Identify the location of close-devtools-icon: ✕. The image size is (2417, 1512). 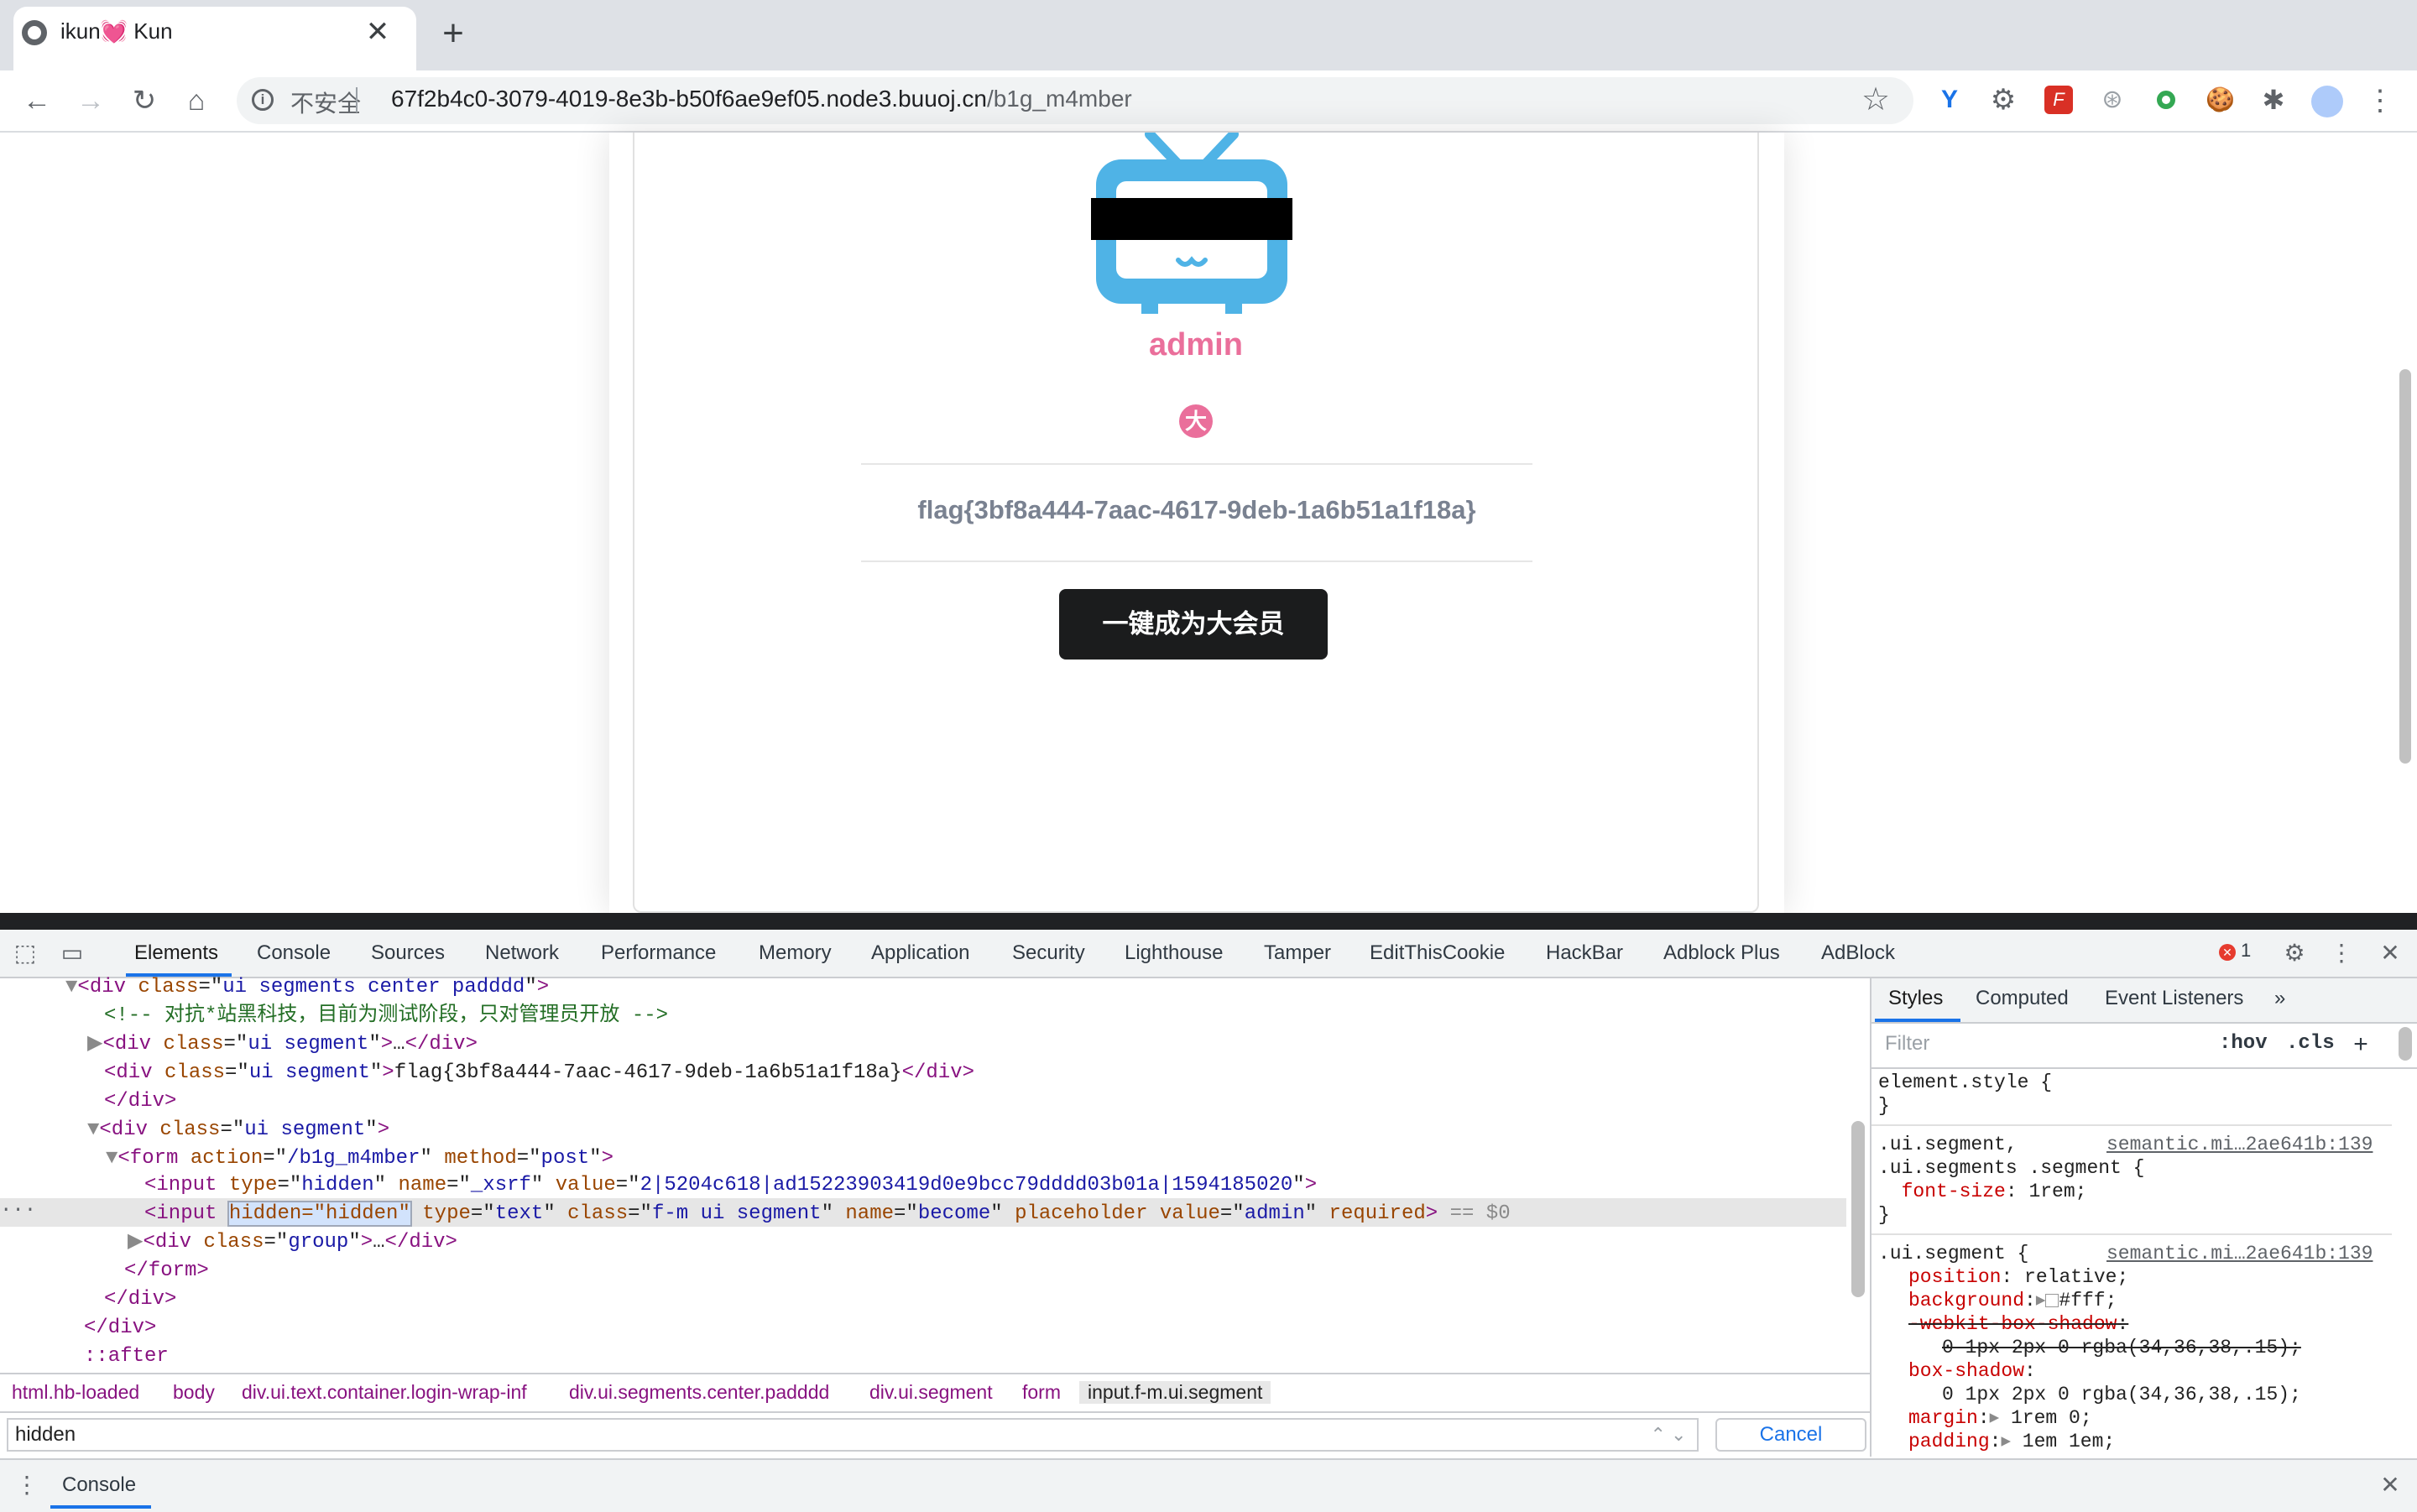
(2390, 953).